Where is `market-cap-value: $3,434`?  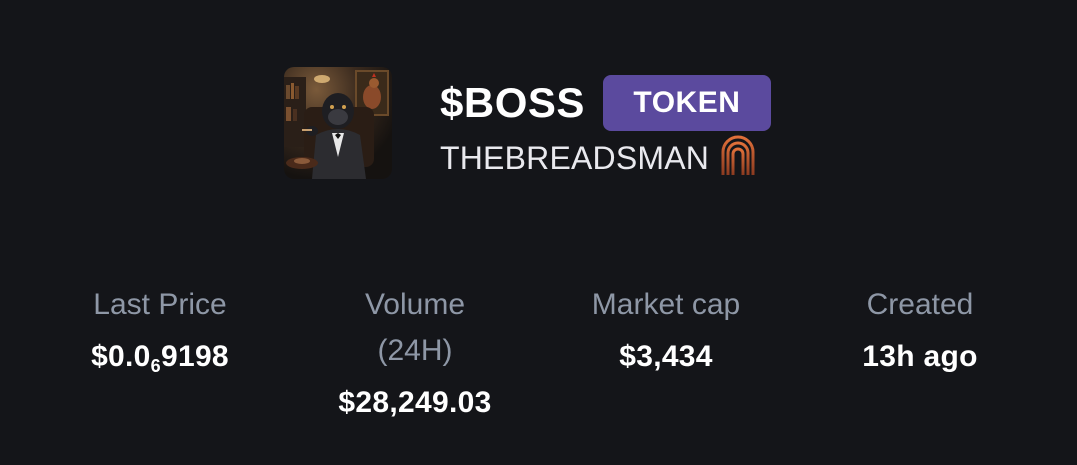 market-cap-value: $3,434 is located at coordinates (666, 356).